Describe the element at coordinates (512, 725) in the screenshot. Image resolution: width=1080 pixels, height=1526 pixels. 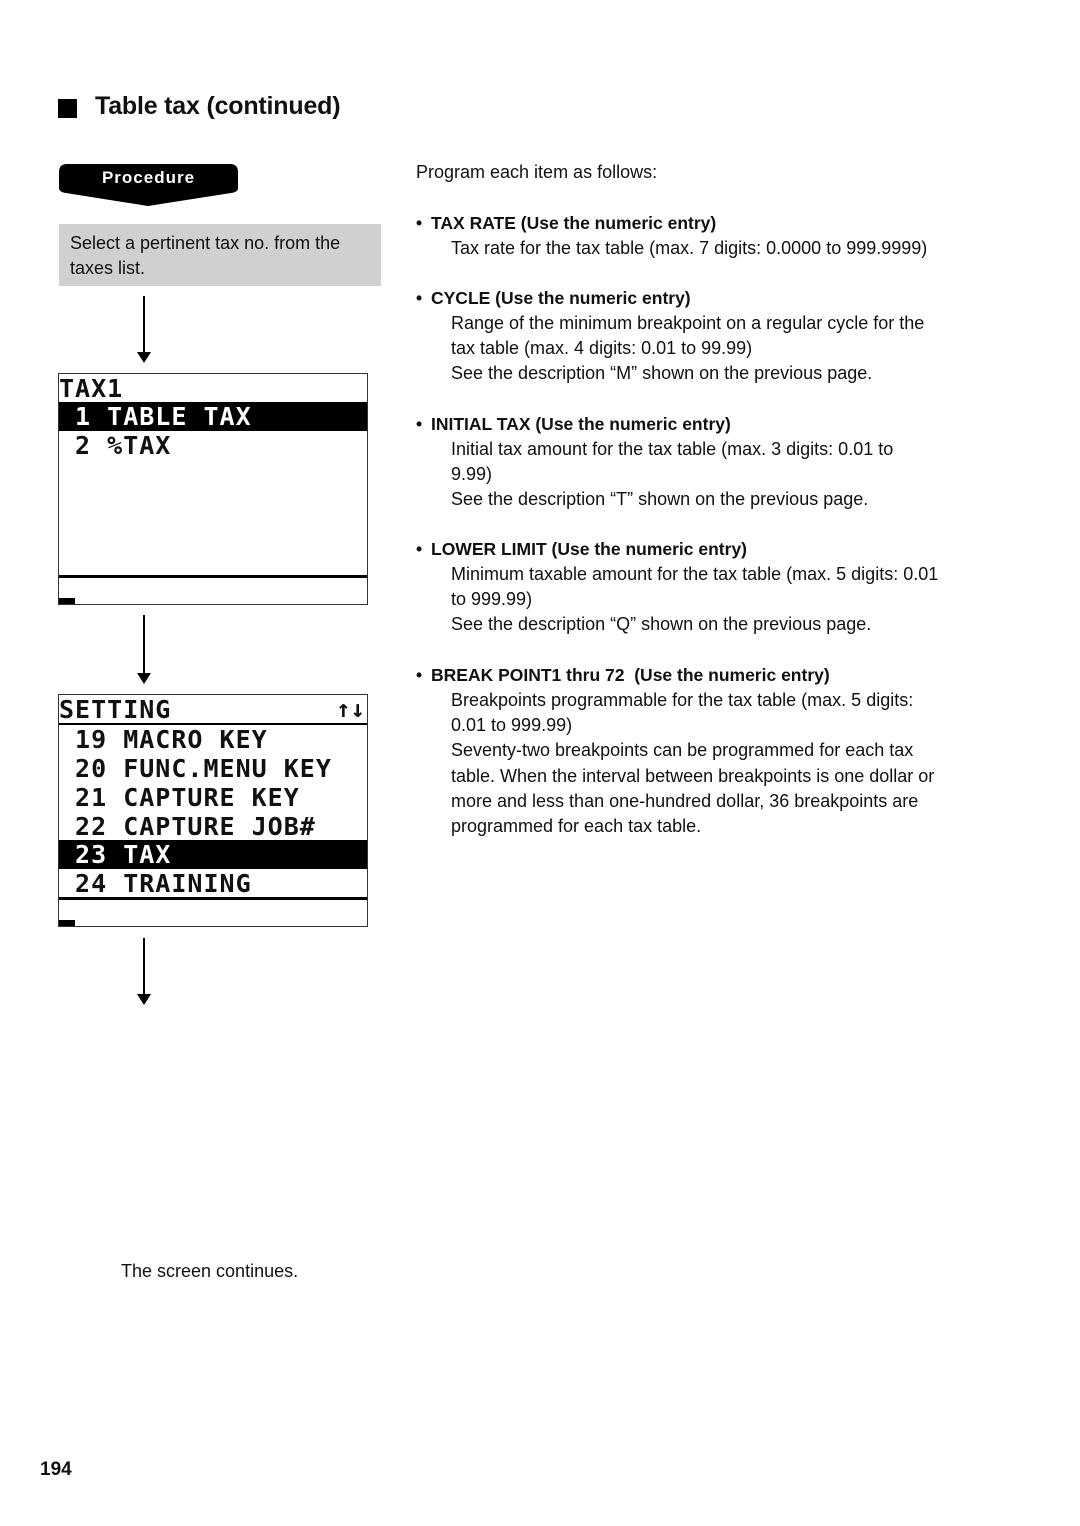
I see `item-line: 0.01 to 999.99)` at that location.